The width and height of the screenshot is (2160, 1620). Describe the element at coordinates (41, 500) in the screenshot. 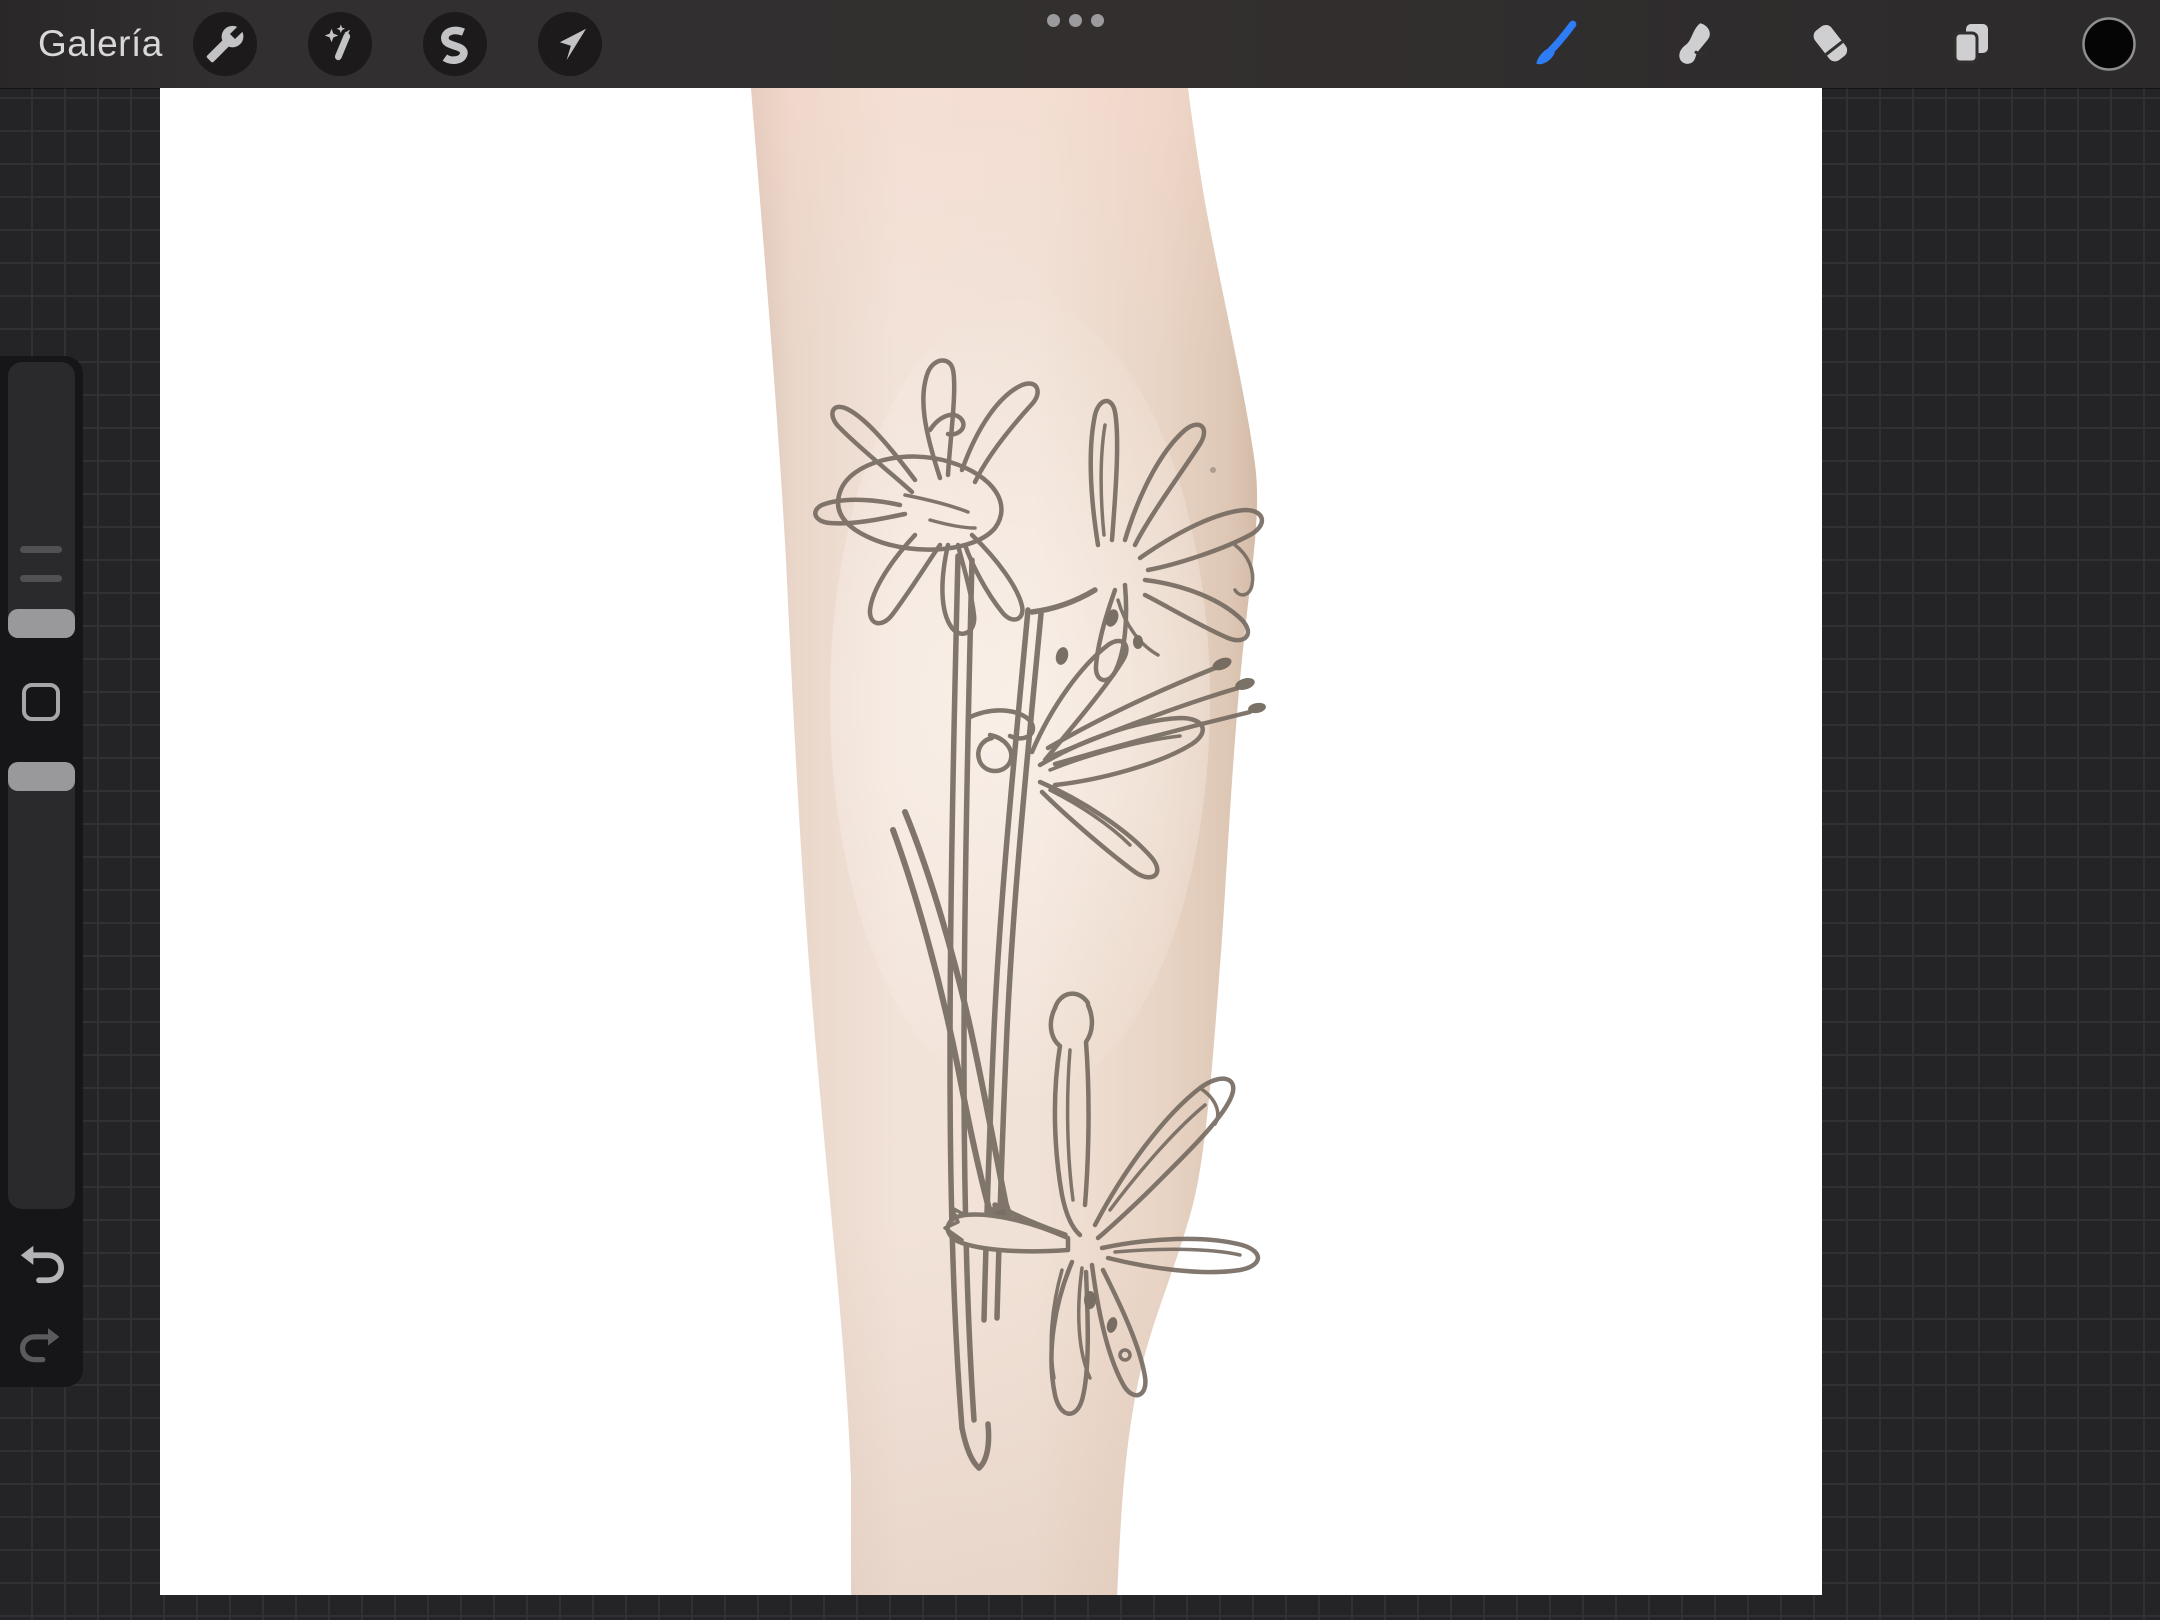

I see `brush-size-slider-track` at that location.